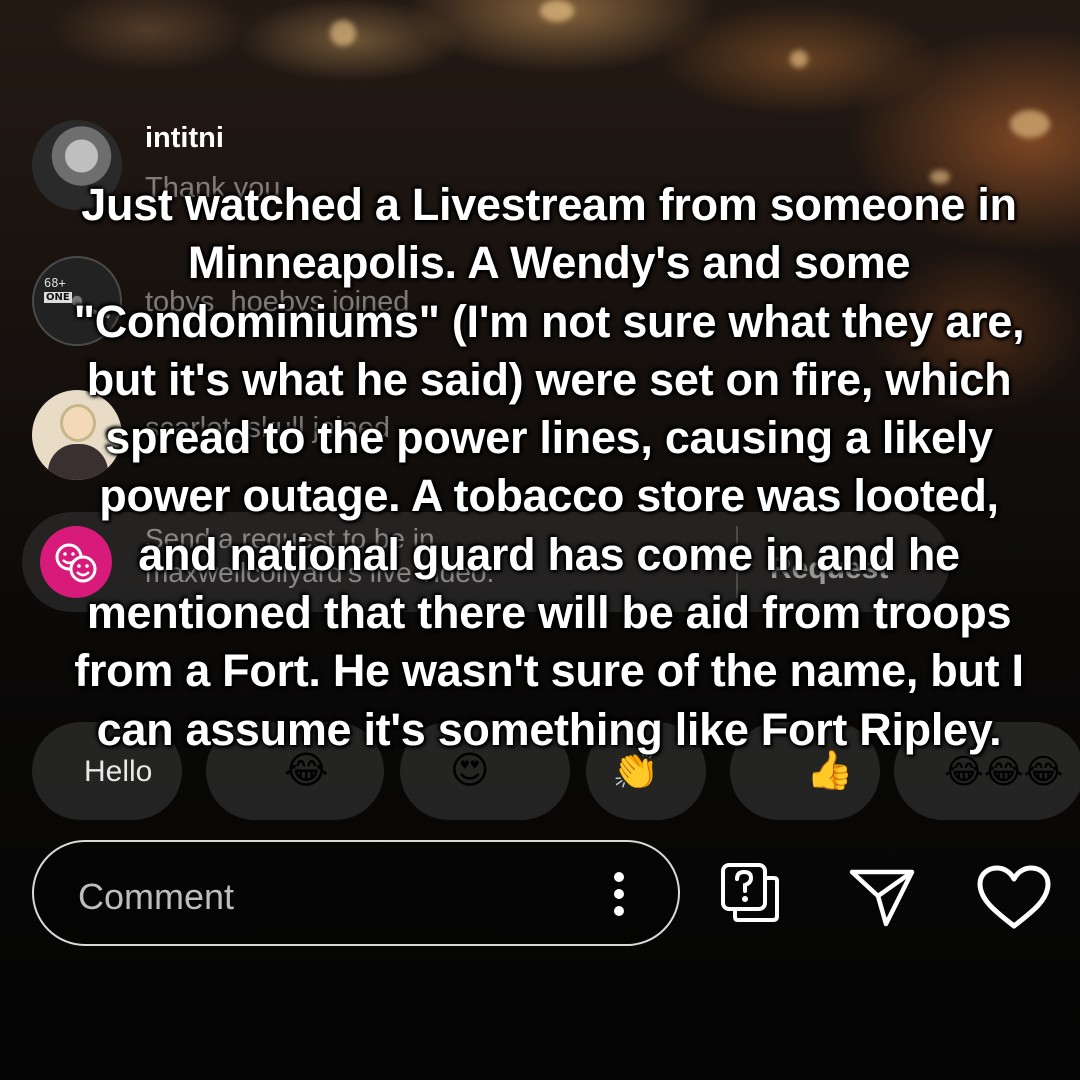  I want to click on comment-placeholder: Comment, so click(156, 896).